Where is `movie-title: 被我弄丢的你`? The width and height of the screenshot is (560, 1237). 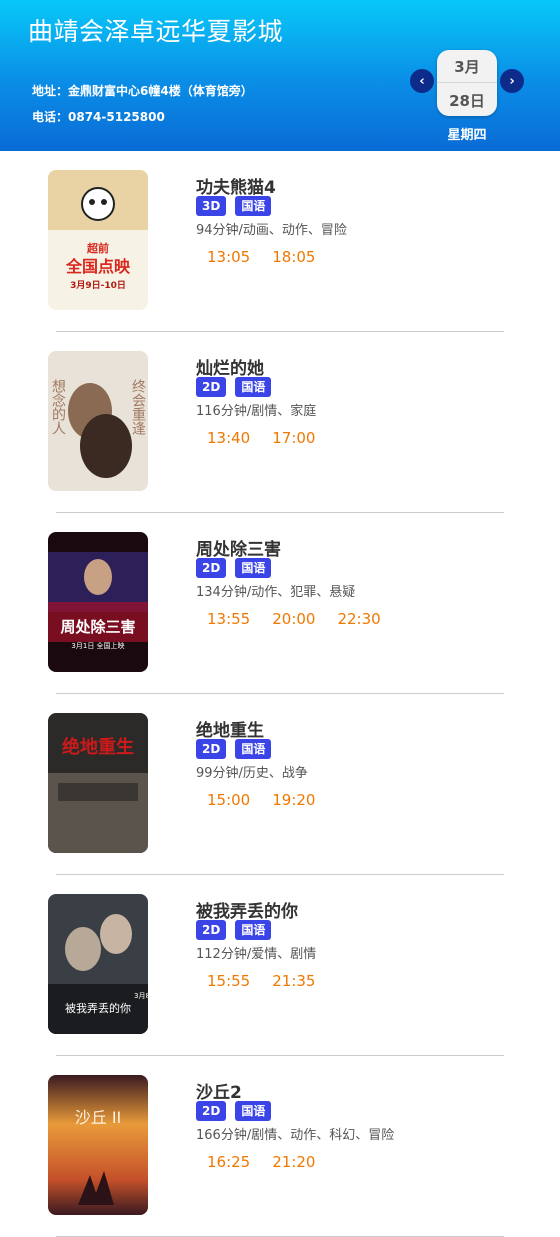 movie-title: 被我弄丢的你 is located at coordinates (247, 909).